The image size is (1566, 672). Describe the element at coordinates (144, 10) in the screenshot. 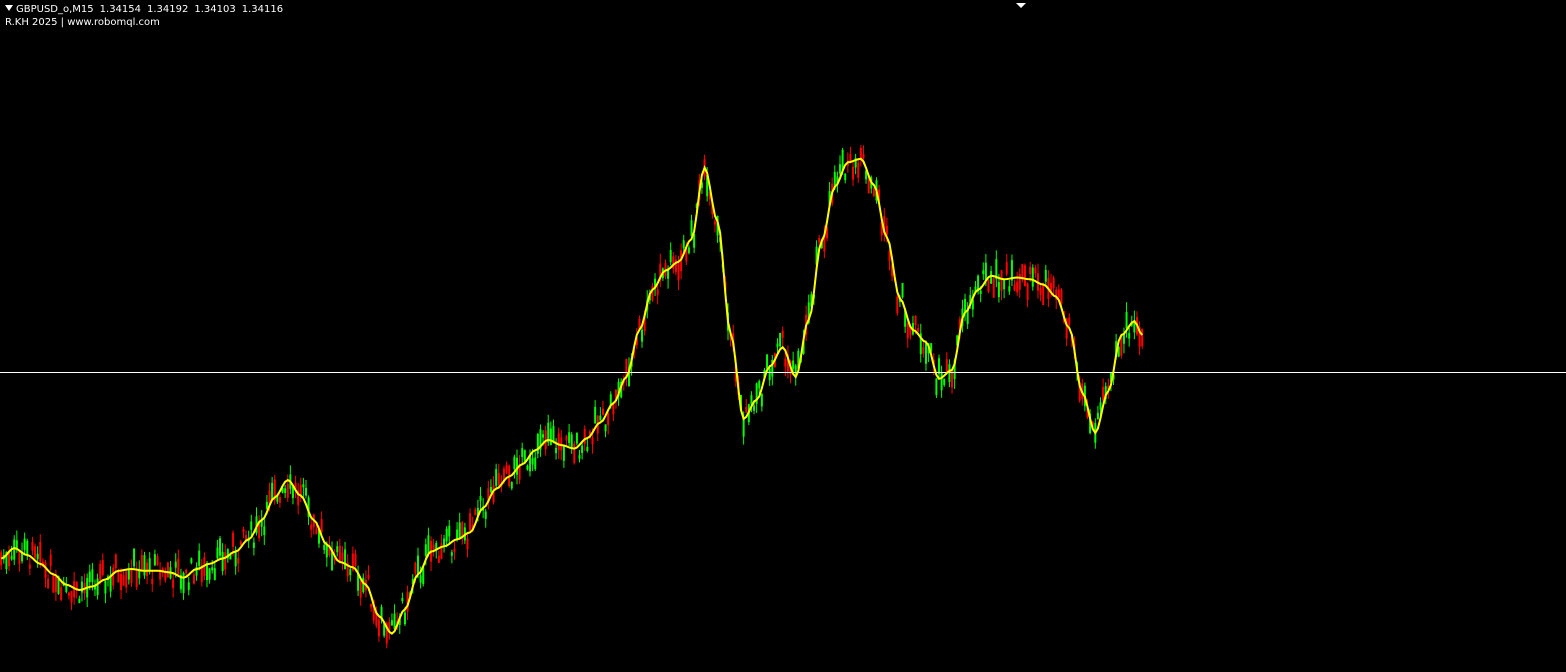

I see `chart-info-header: GBPUSD_o,M15 1.34154 1.34192 1.34103 1.34116` at that location.